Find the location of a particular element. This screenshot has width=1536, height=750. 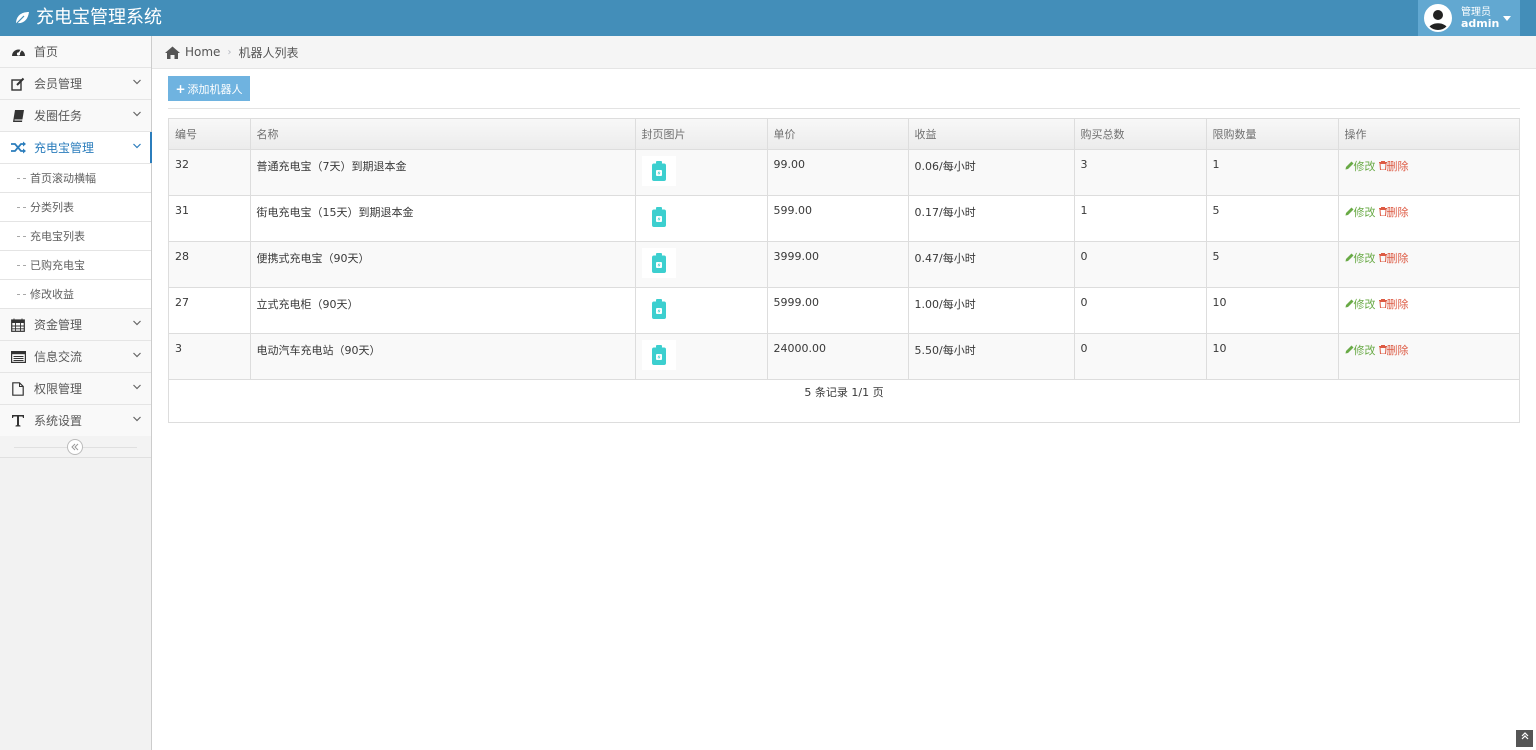

breadcrumb: Home › 机器人列表 is located at coordinates (844, 52).